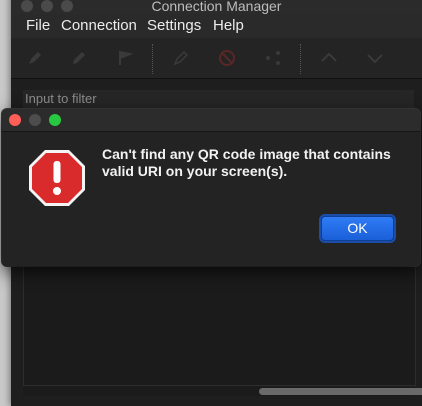  Describe the element at coordinates (181, 58) in the screenshot. I see `edit-icon` at that location.